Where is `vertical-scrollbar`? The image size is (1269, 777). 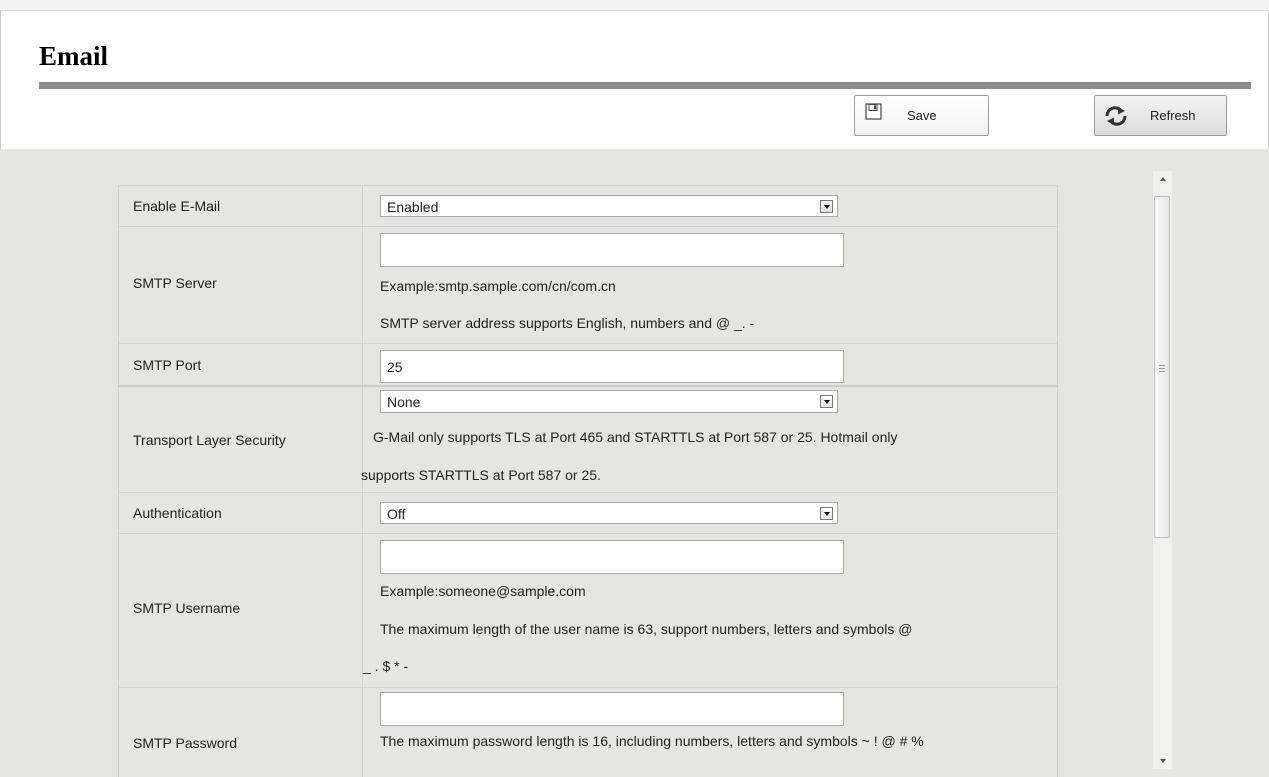
vertical-scrollbar is located at coordinates (1162, 470).